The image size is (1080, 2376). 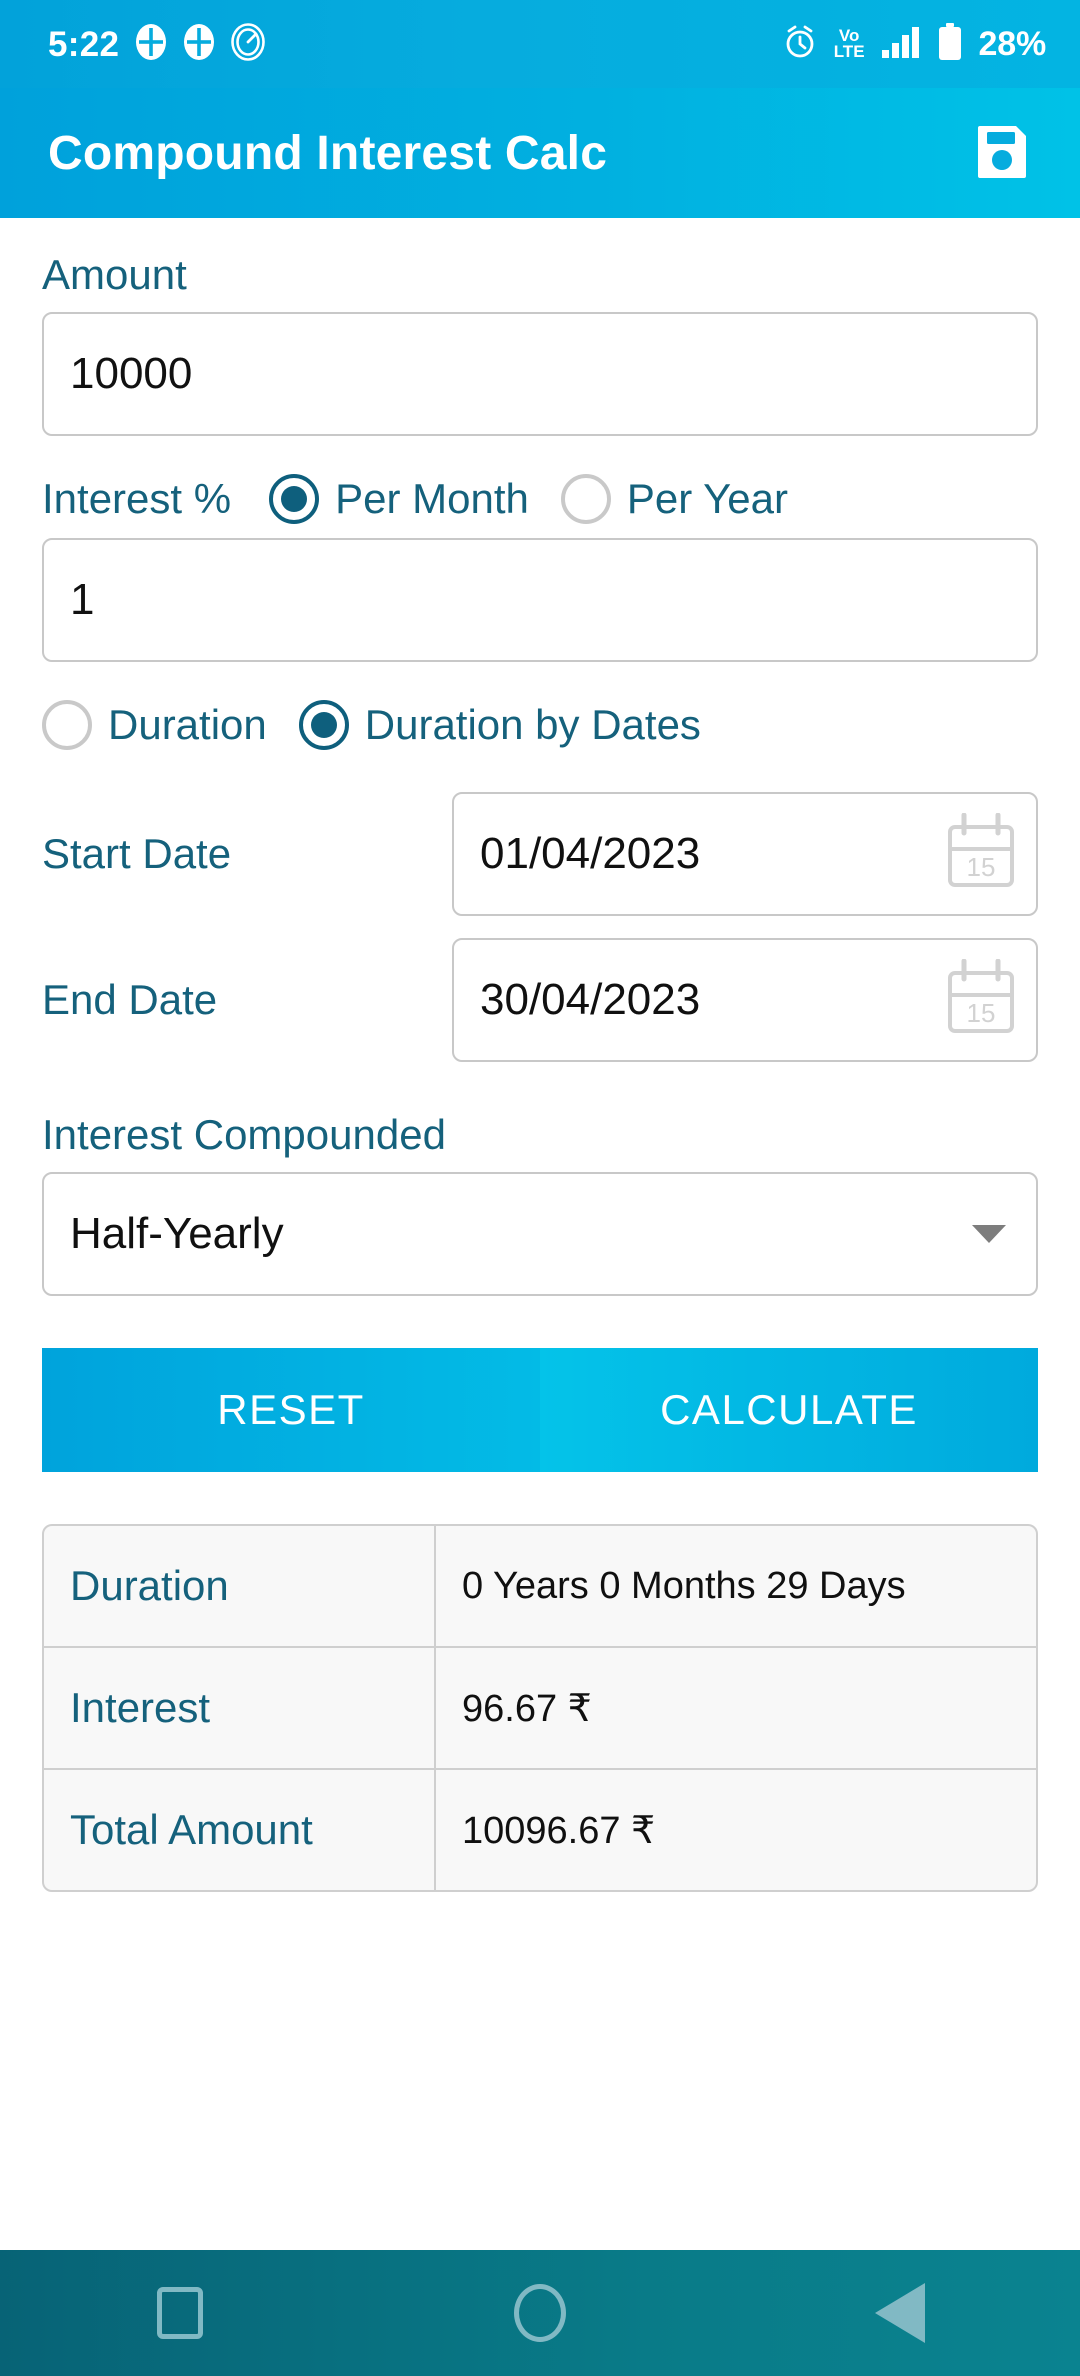 I want to click on alarm-clock-icon, so click(x=800, y=44).